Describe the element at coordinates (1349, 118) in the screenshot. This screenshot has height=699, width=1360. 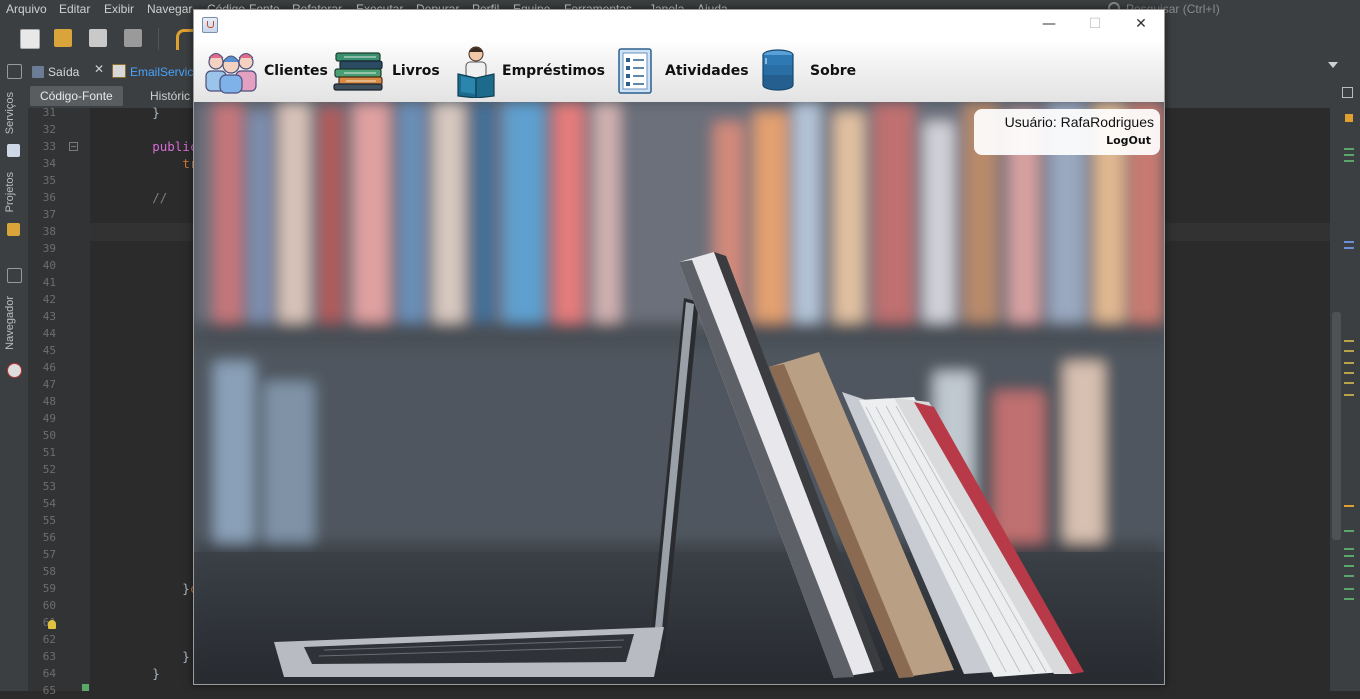
I see `warning-marker-icon` at that location.